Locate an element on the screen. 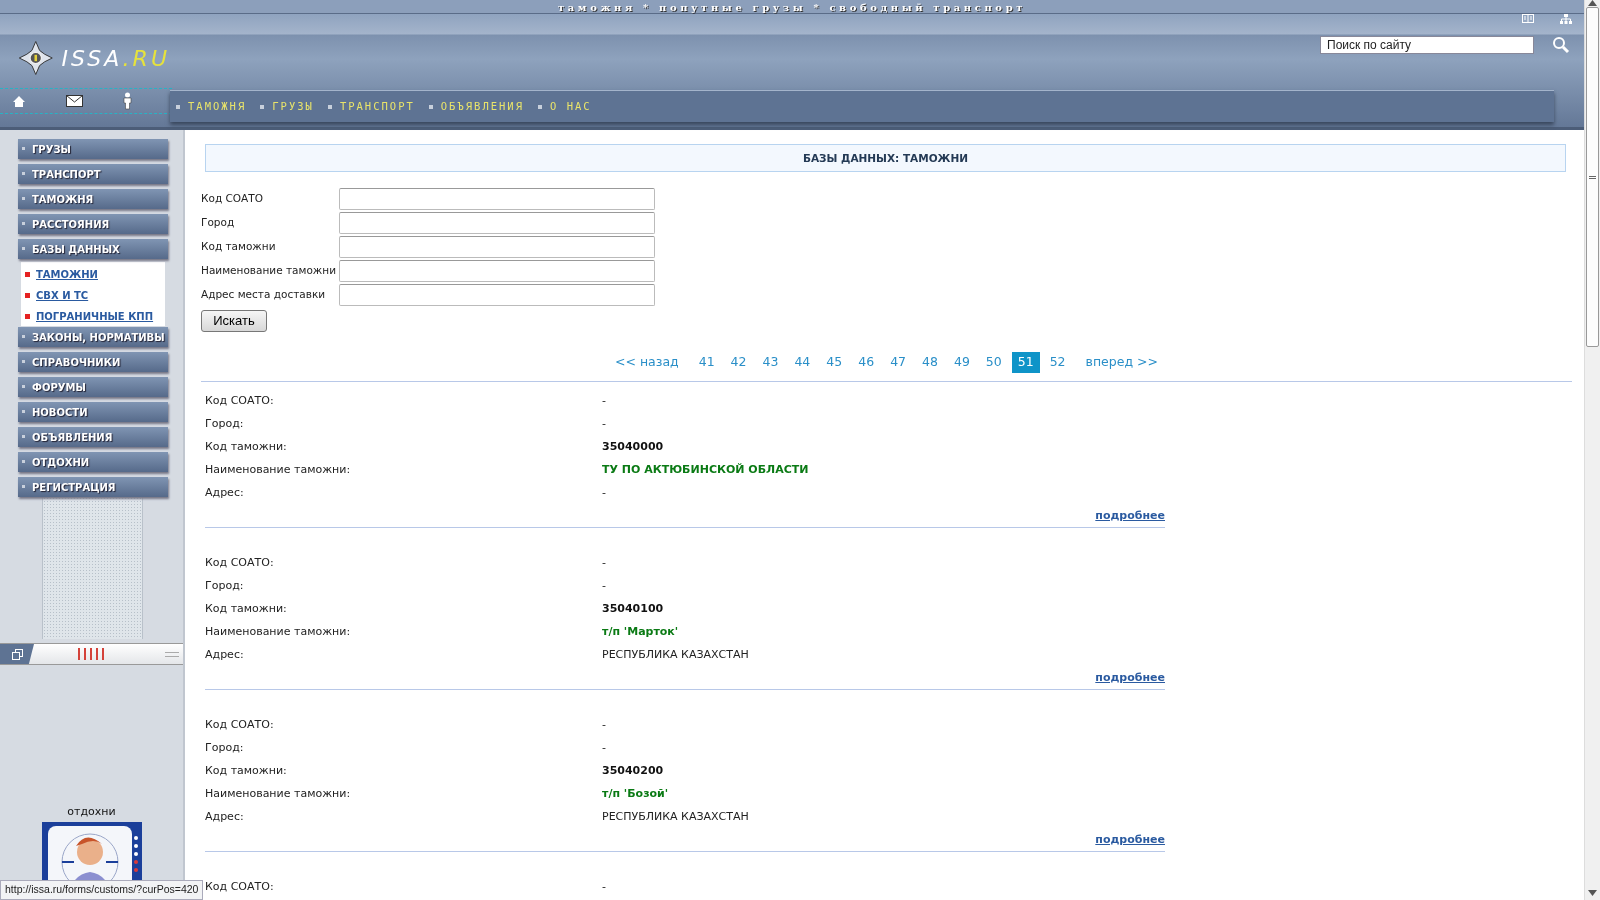  menu-button: БАЗЫ ДАННЫХ is located at coordinates (93, 249).